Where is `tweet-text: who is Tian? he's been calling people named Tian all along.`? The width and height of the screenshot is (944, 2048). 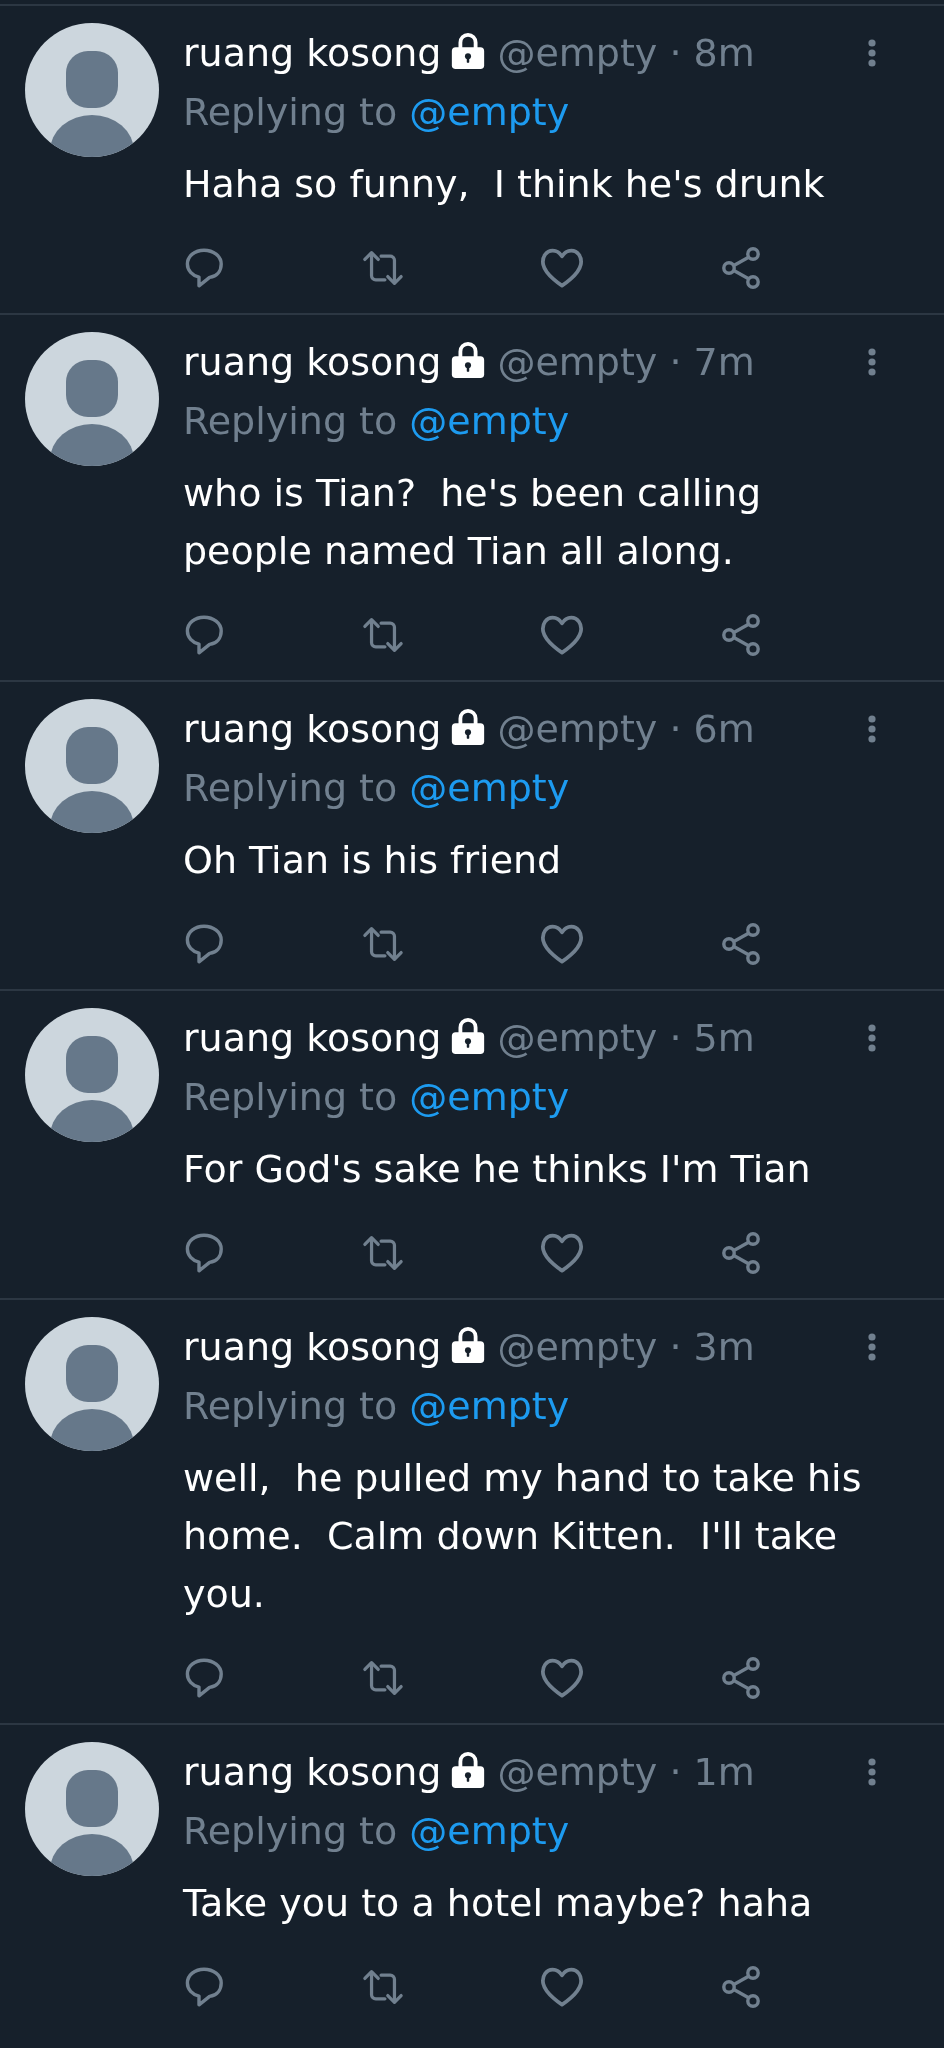
tweet-text: who is Tian? he's been calling people named Tian all along. is located at coordinates (473, 522).